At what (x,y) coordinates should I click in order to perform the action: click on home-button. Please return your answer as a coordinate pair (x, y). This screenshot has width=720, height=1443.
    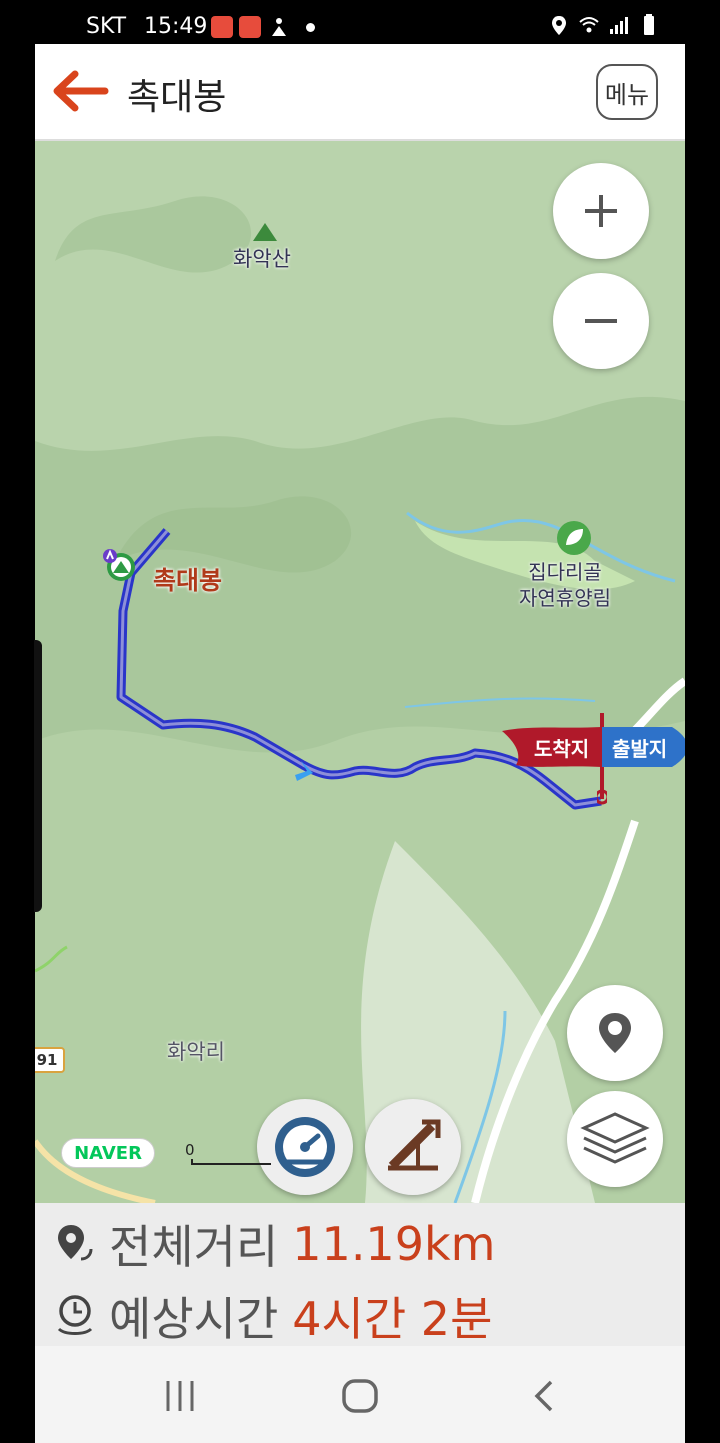
    Looking at the image, I should click on (360, 1396).